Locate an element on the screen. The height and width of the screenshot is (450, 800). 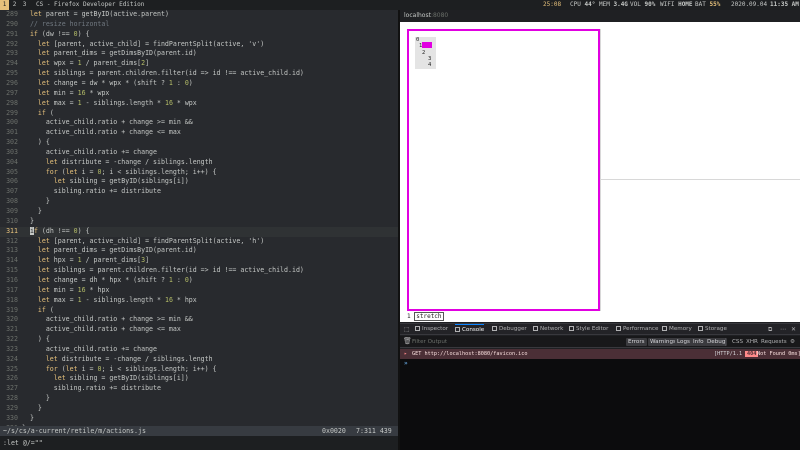
split-divider-vertical is located at coordinates (600, 170).